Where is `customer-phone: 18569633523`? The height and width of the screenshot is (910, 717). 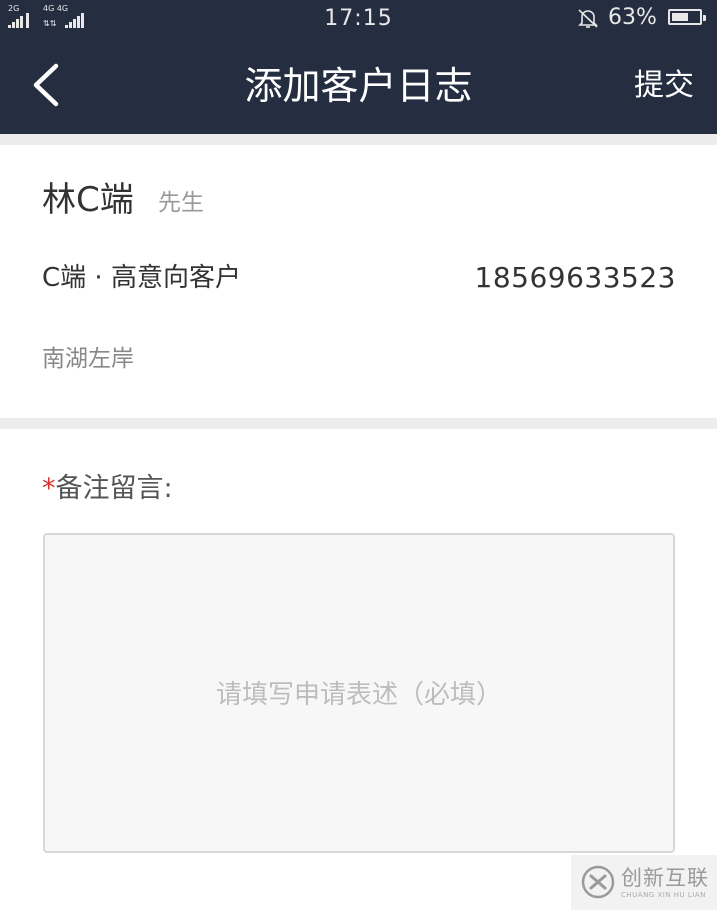
customer-phone: 18569633523 is located at coordinates (575, 278).